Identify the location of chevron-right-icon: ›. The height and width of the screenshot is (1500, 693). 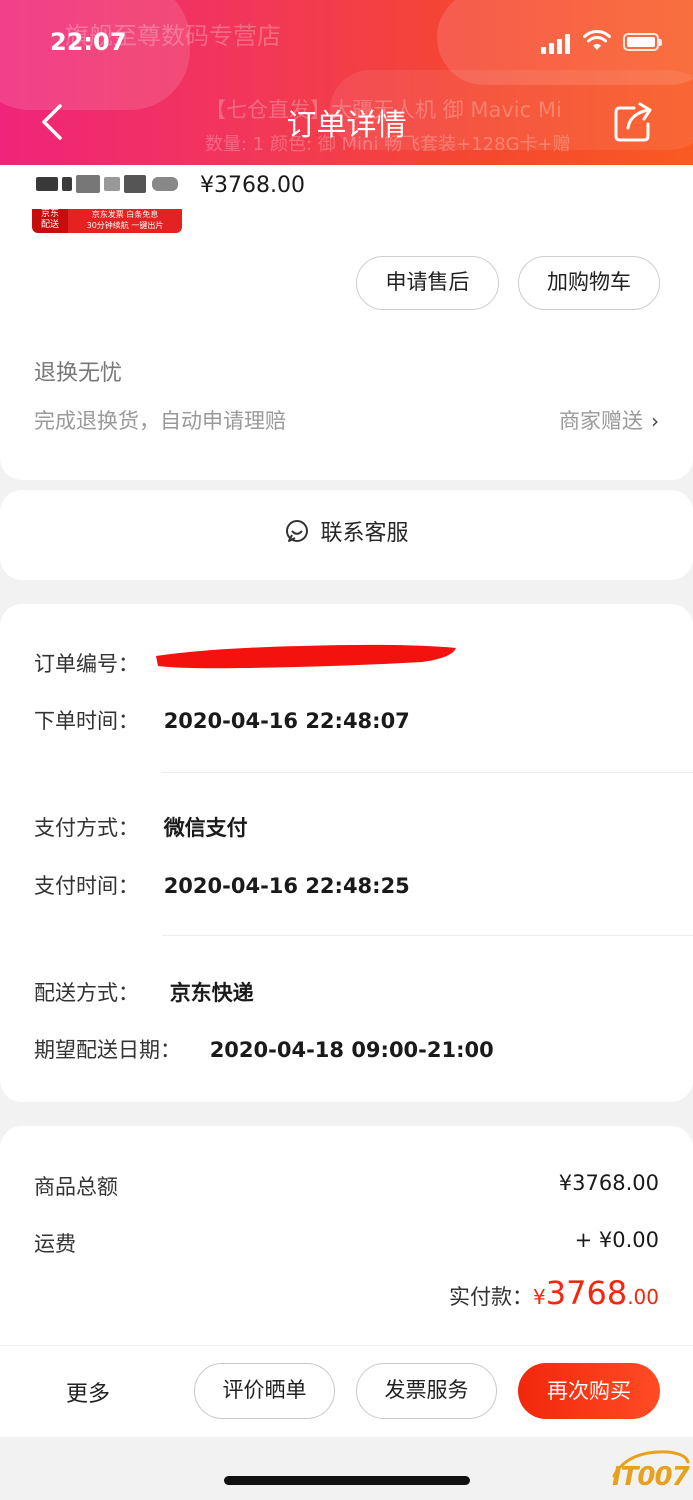
(655, 421).